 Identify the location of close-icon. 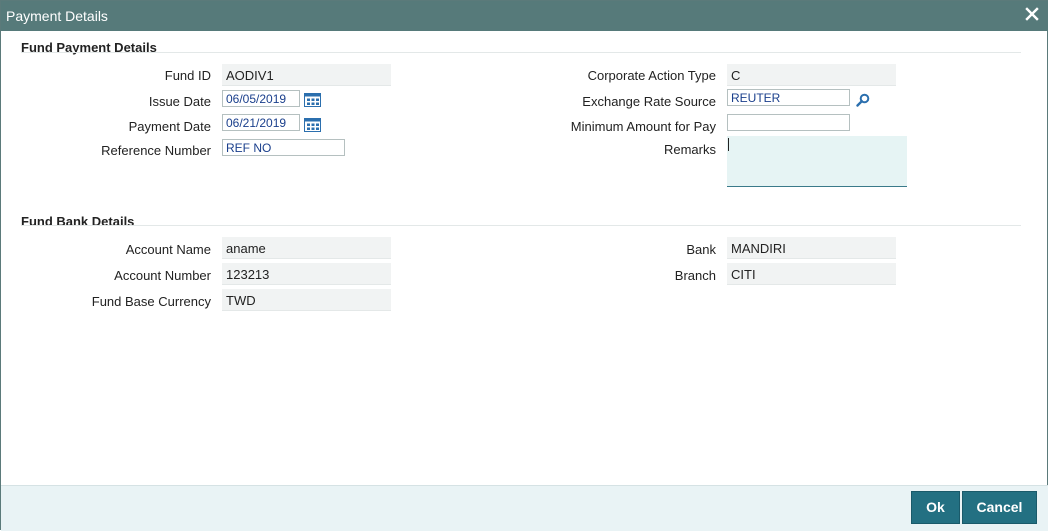
(1032, 14).